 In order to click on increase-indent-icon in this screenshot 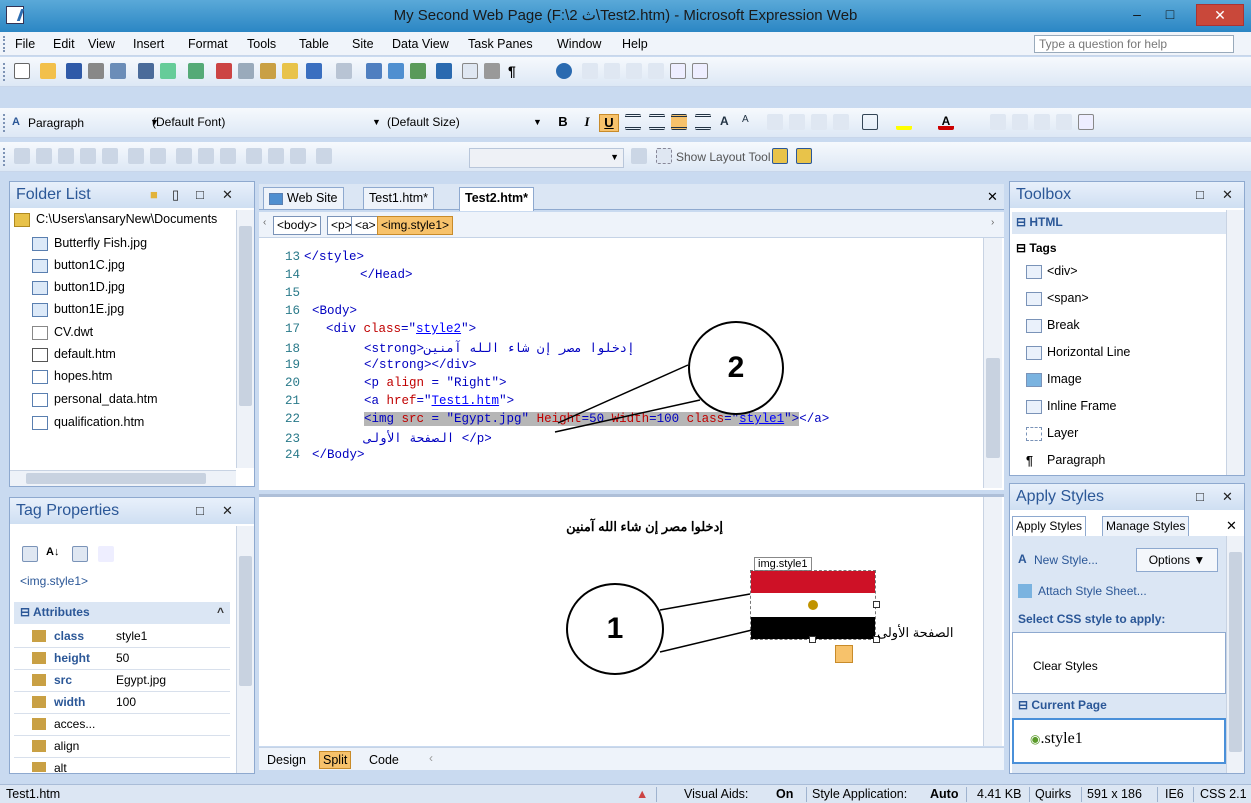, I will do `click(634, 71)`.